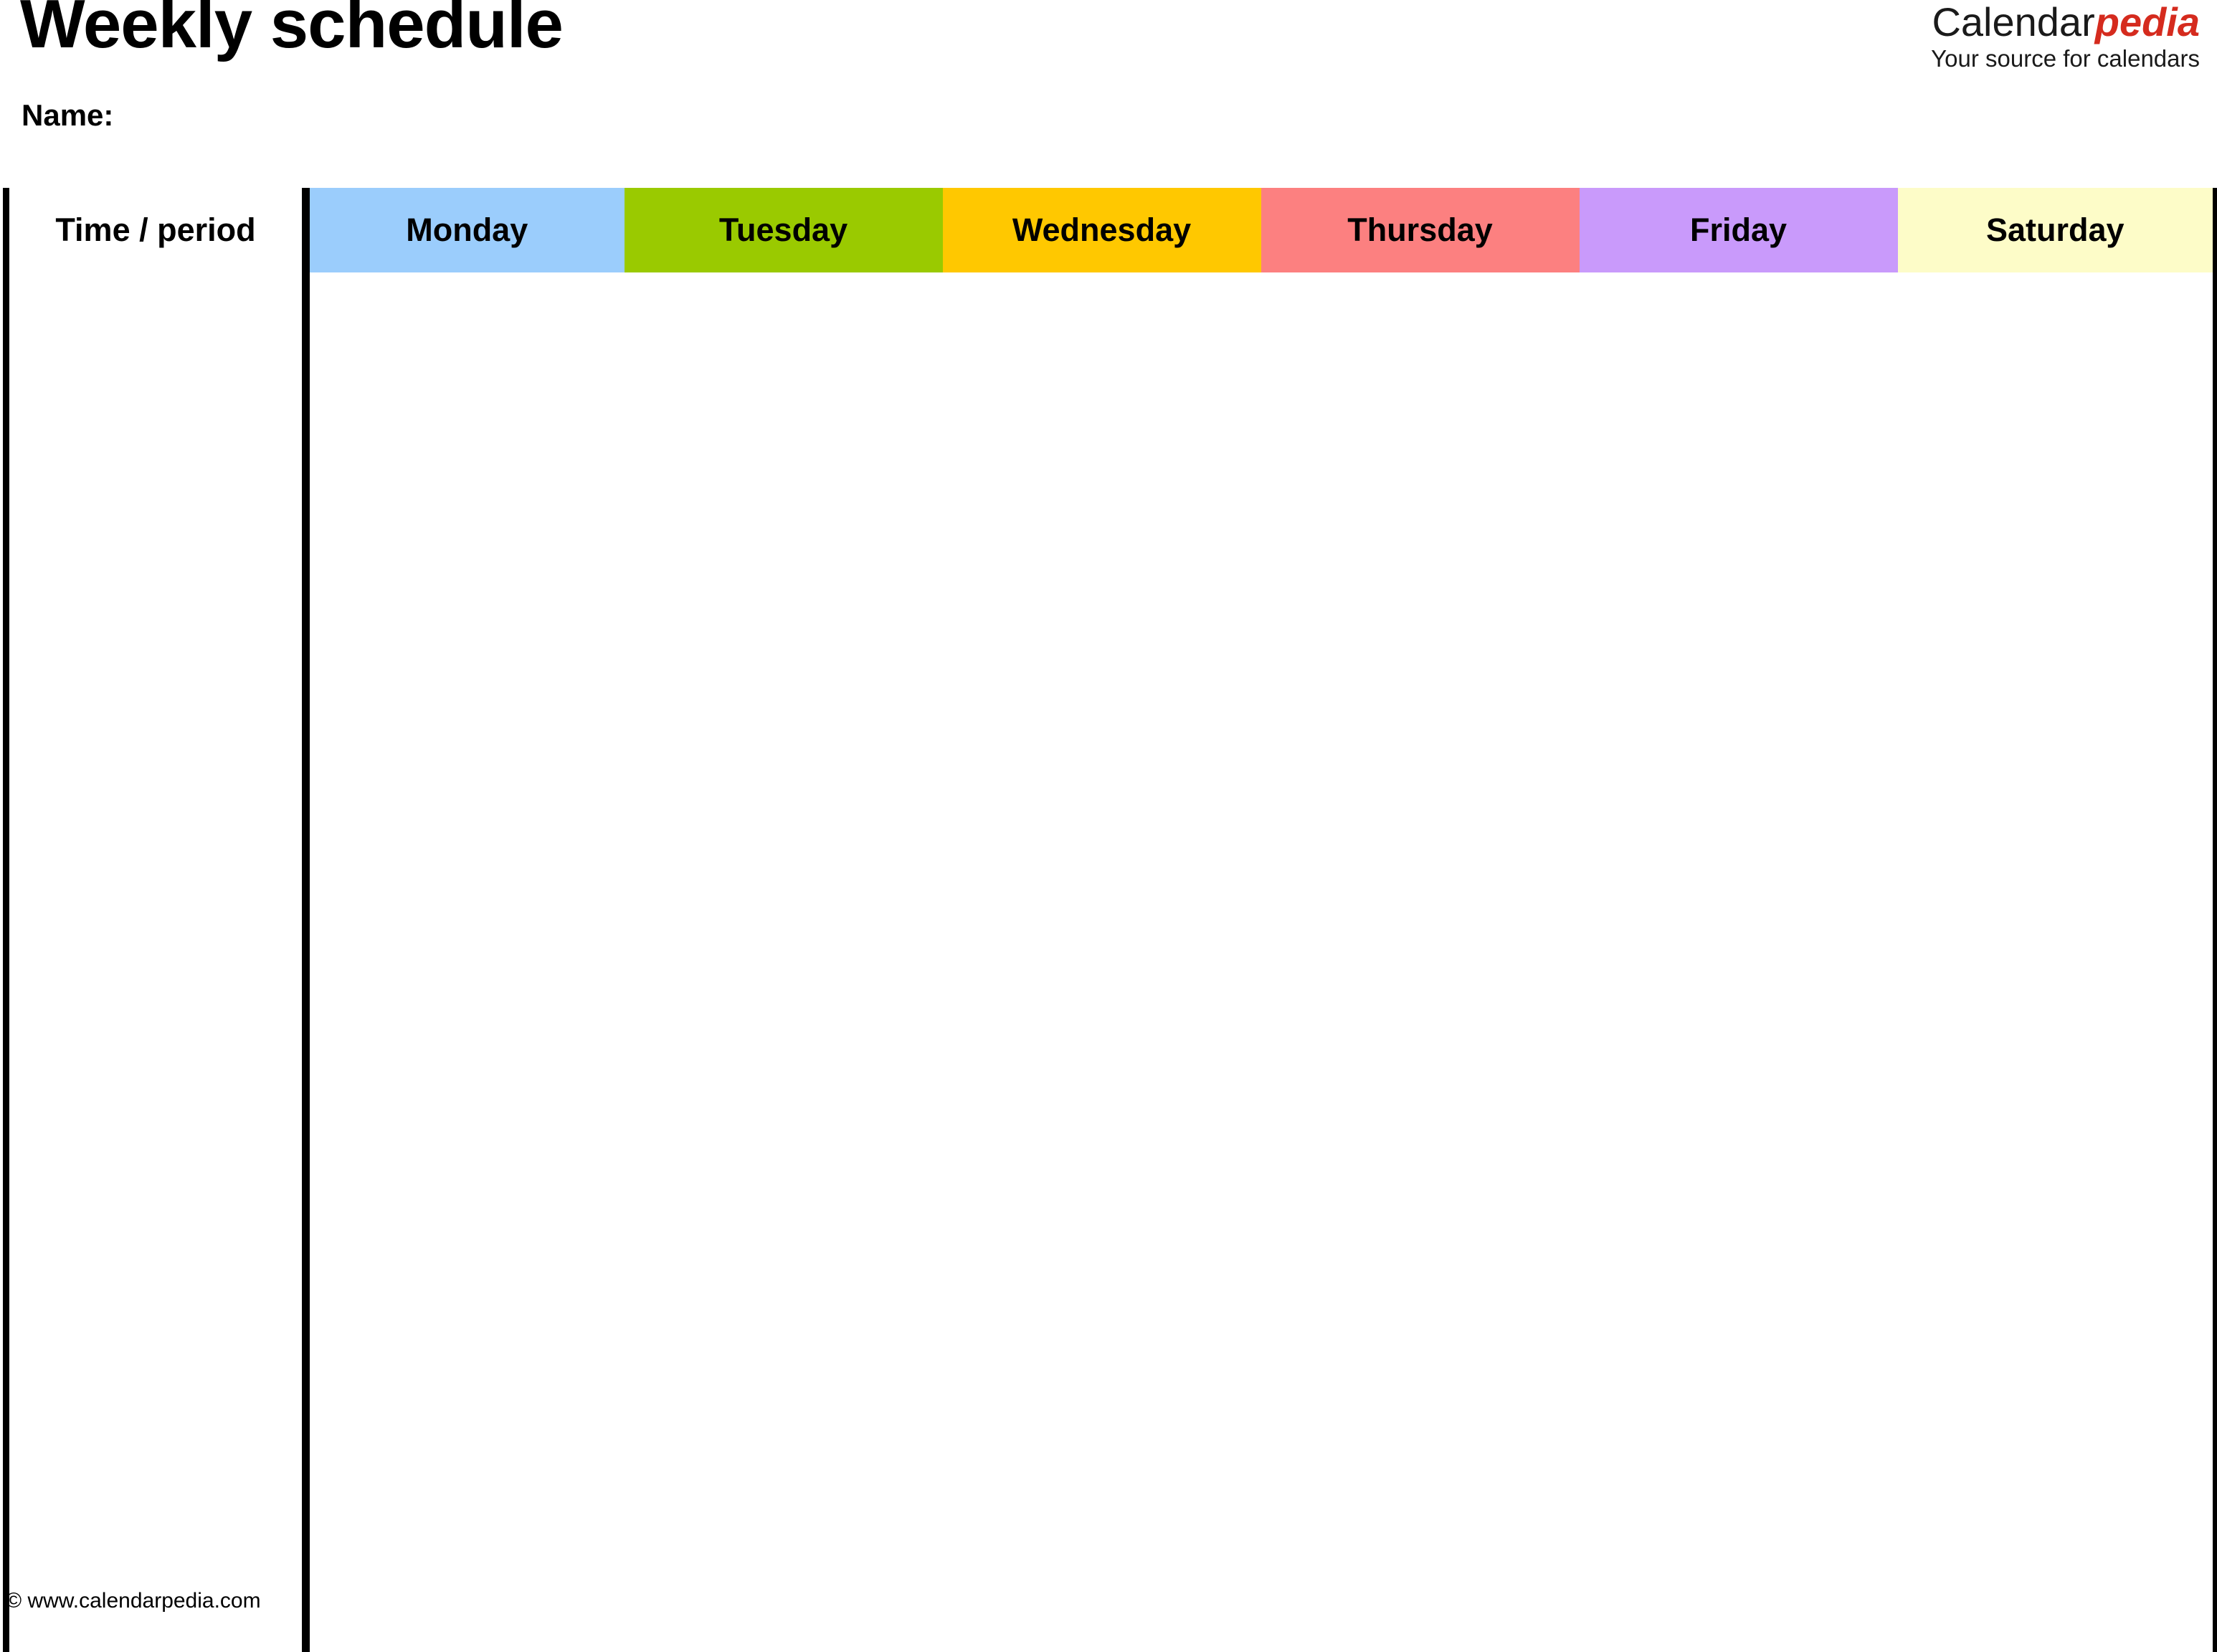 This screenshot has width=2217, height=1652. I want to click on calendarpedia-logo: Calendarpedia Your source for calendars, so click(2065, 36).